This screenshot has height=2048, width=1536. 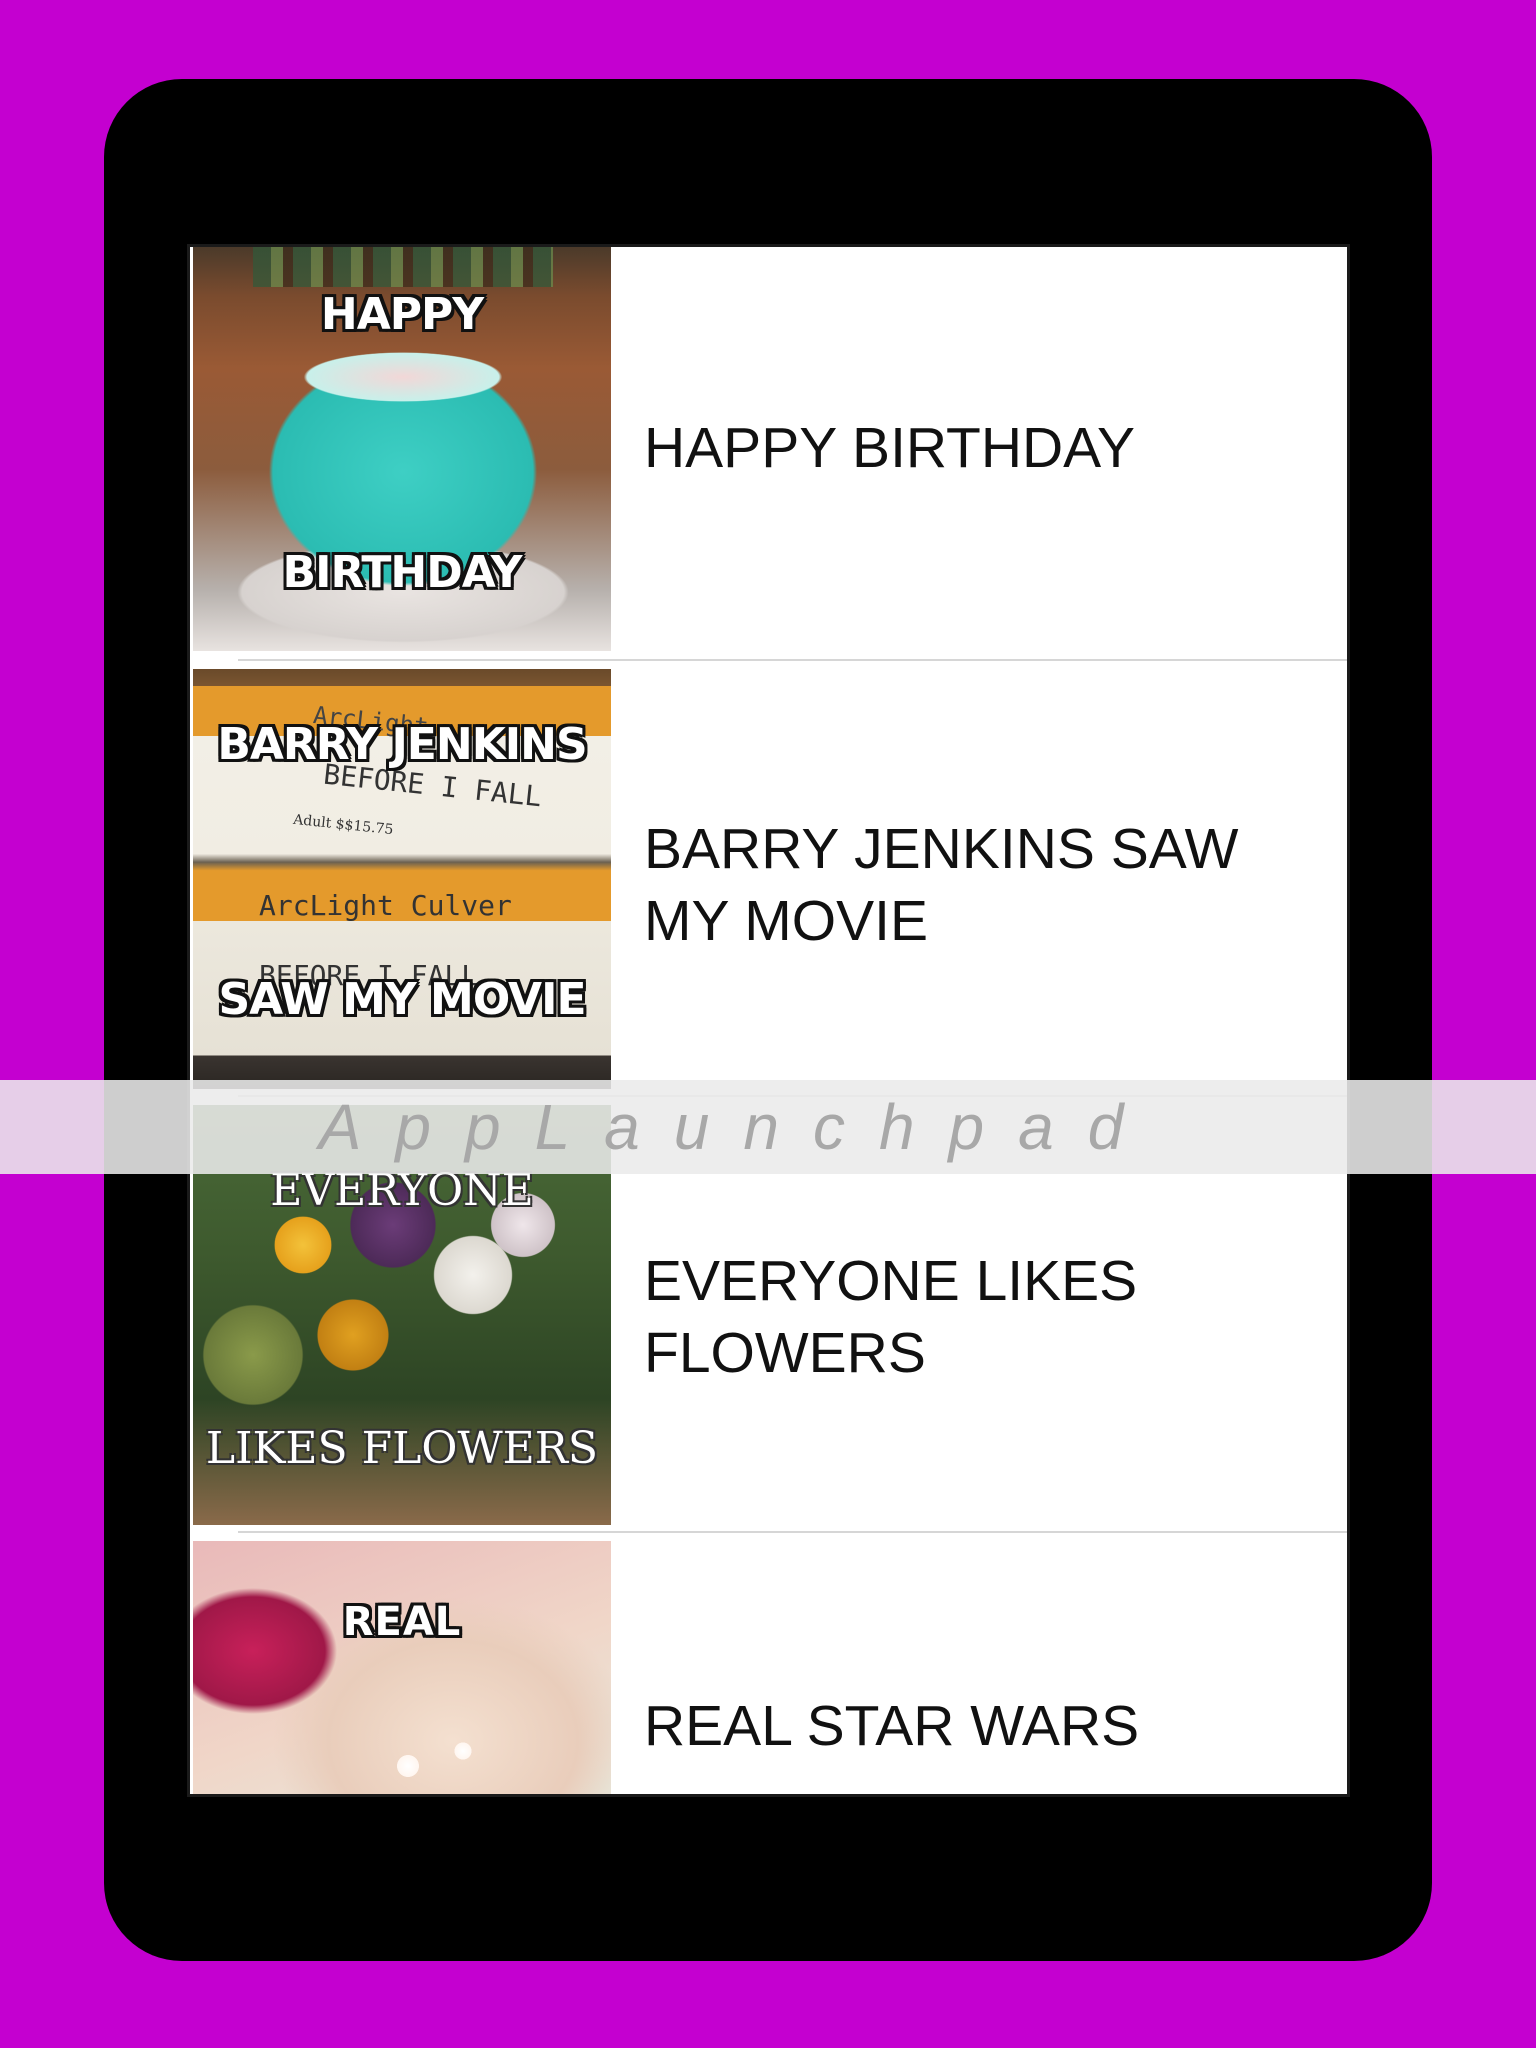 I want to click on watermark-banner: AppLaunchpad, so click(x=768, y=1127).